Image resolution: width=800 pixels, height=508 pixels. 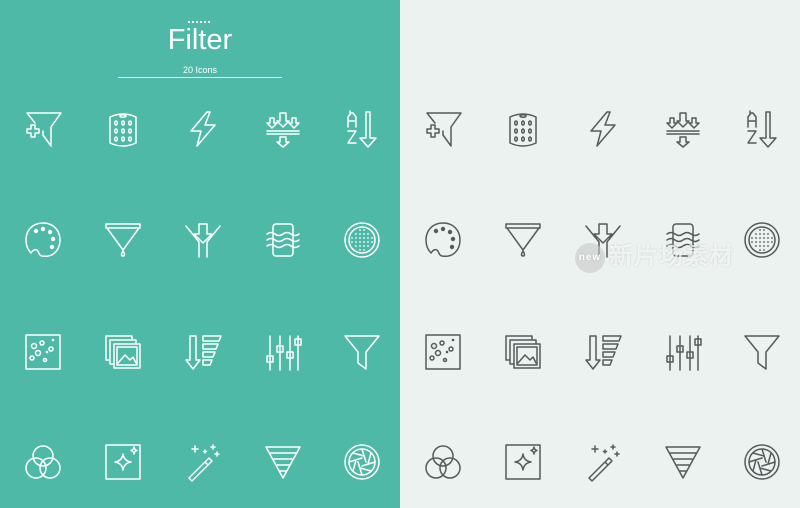 What do you see at coordinates (200, 70) in the screenshot?
I see `icon-count-subtitle: 20 Icons` at bounding box center [200, 70].